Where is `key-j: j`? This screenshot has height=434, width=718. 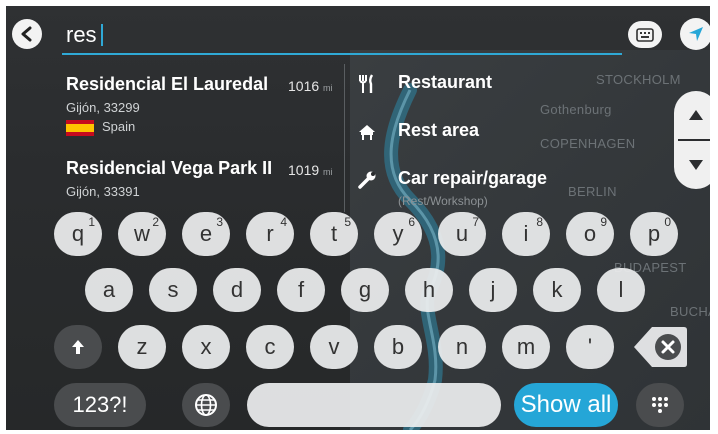 key-j: j is located at coordinates (493, 290).